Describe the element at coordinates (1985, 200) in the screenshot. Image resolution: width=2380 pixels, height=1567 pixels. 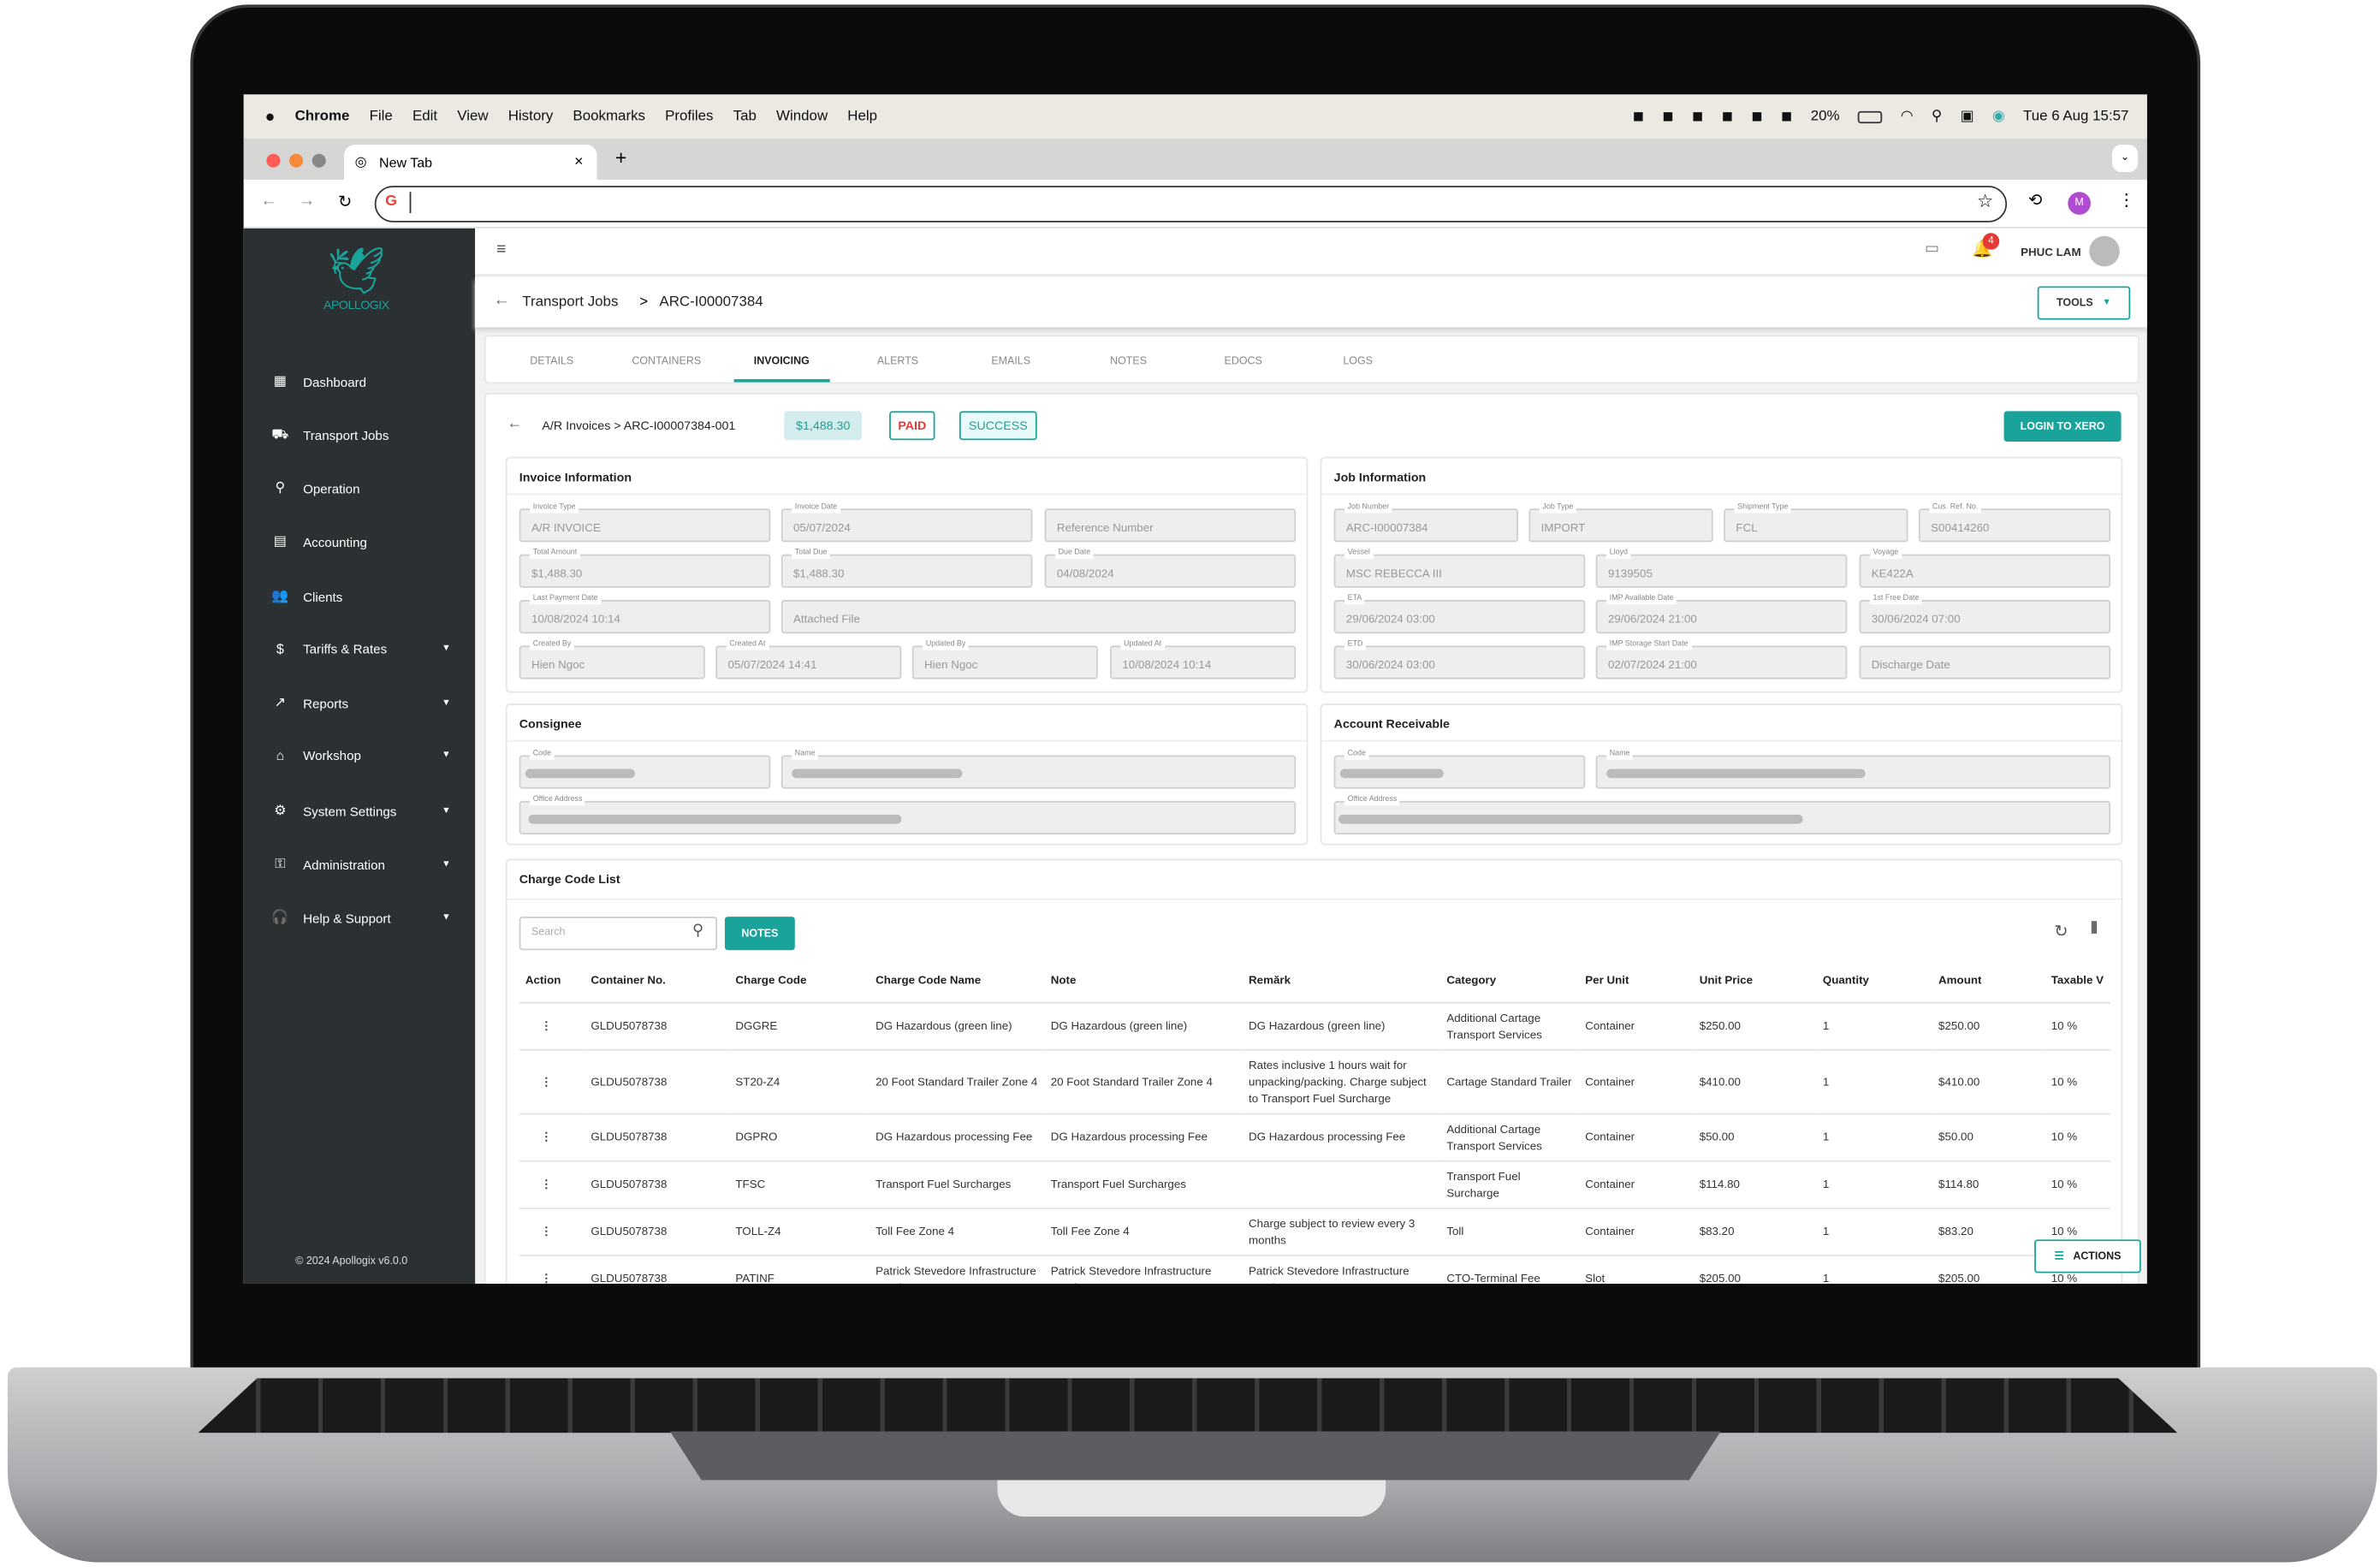
I see `bookmark-star-icon: ☆` at that location.